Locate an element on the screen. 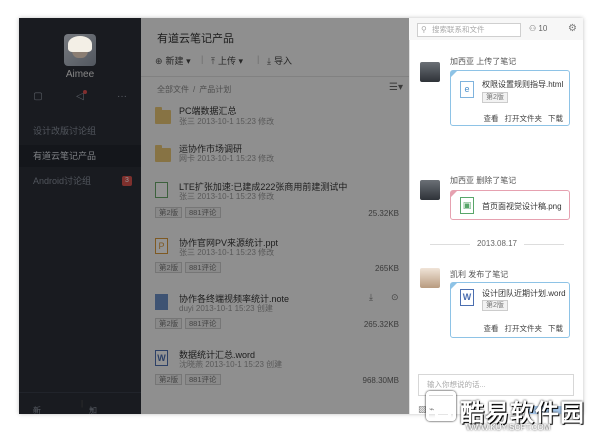 Image resolution: width=600 pixels, height=437 pixels. list-item: PC端数据汇总 张三 2013-10-1 15:23 修改 is located at coordinates (275, 119).